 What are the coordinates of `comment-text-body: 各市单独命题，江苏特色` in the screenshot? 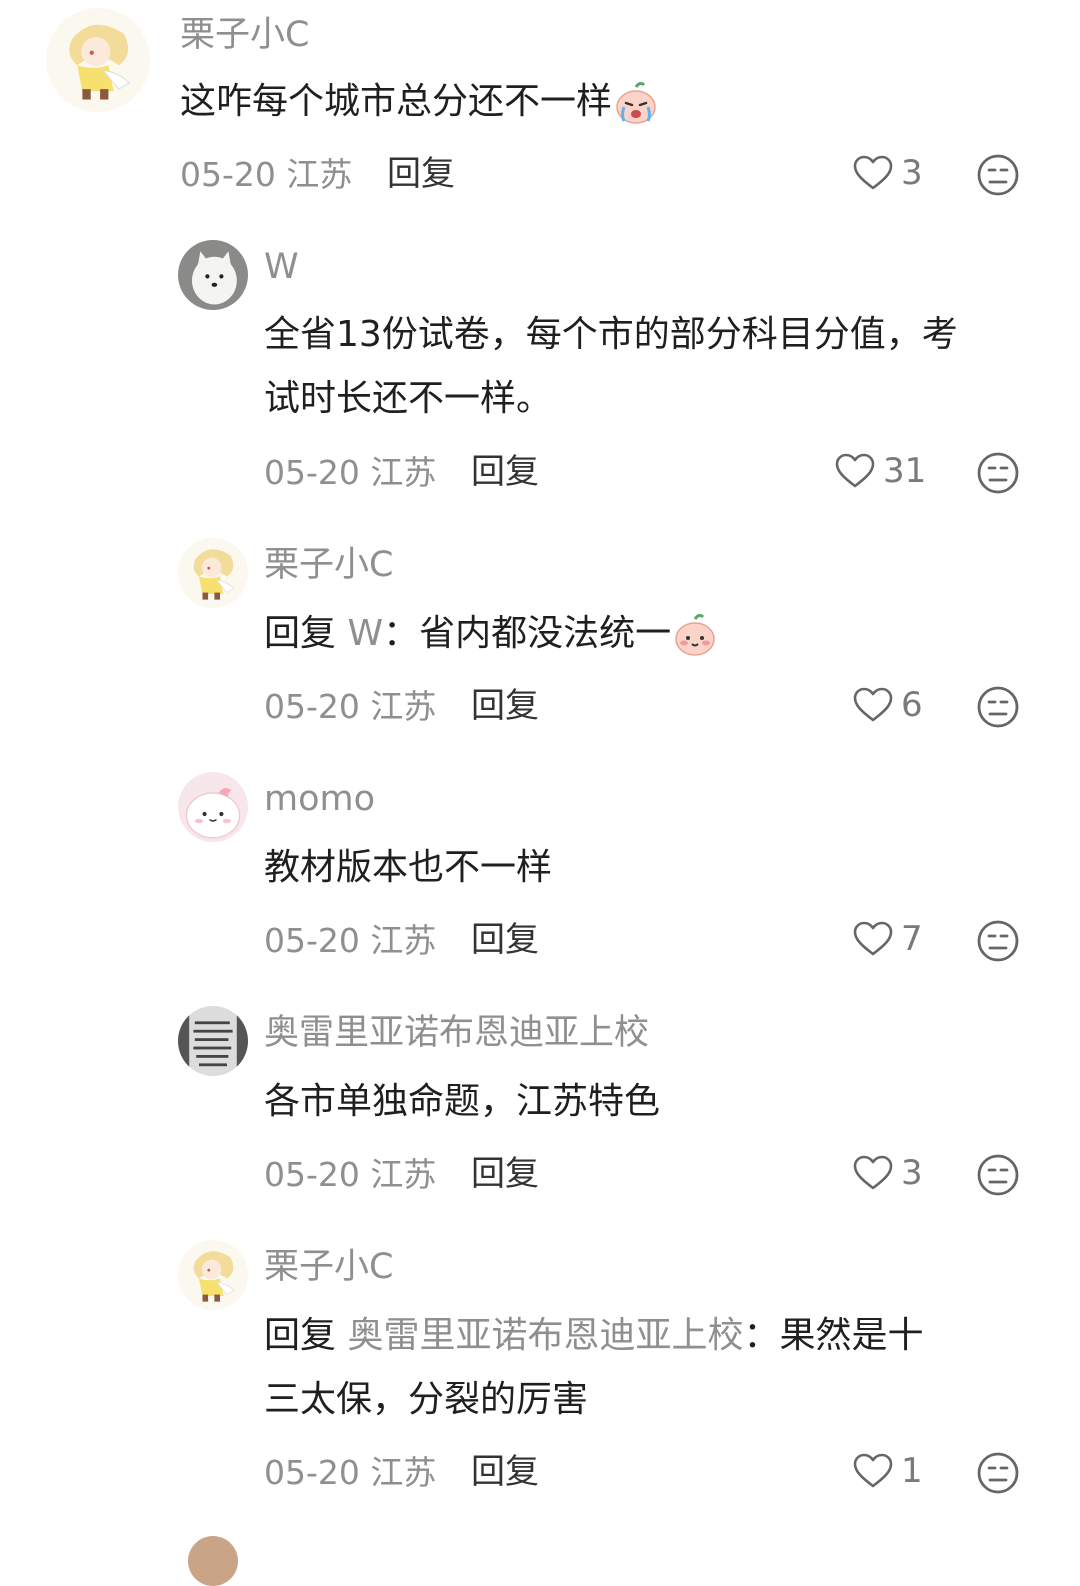 It's located at (462, 1101).